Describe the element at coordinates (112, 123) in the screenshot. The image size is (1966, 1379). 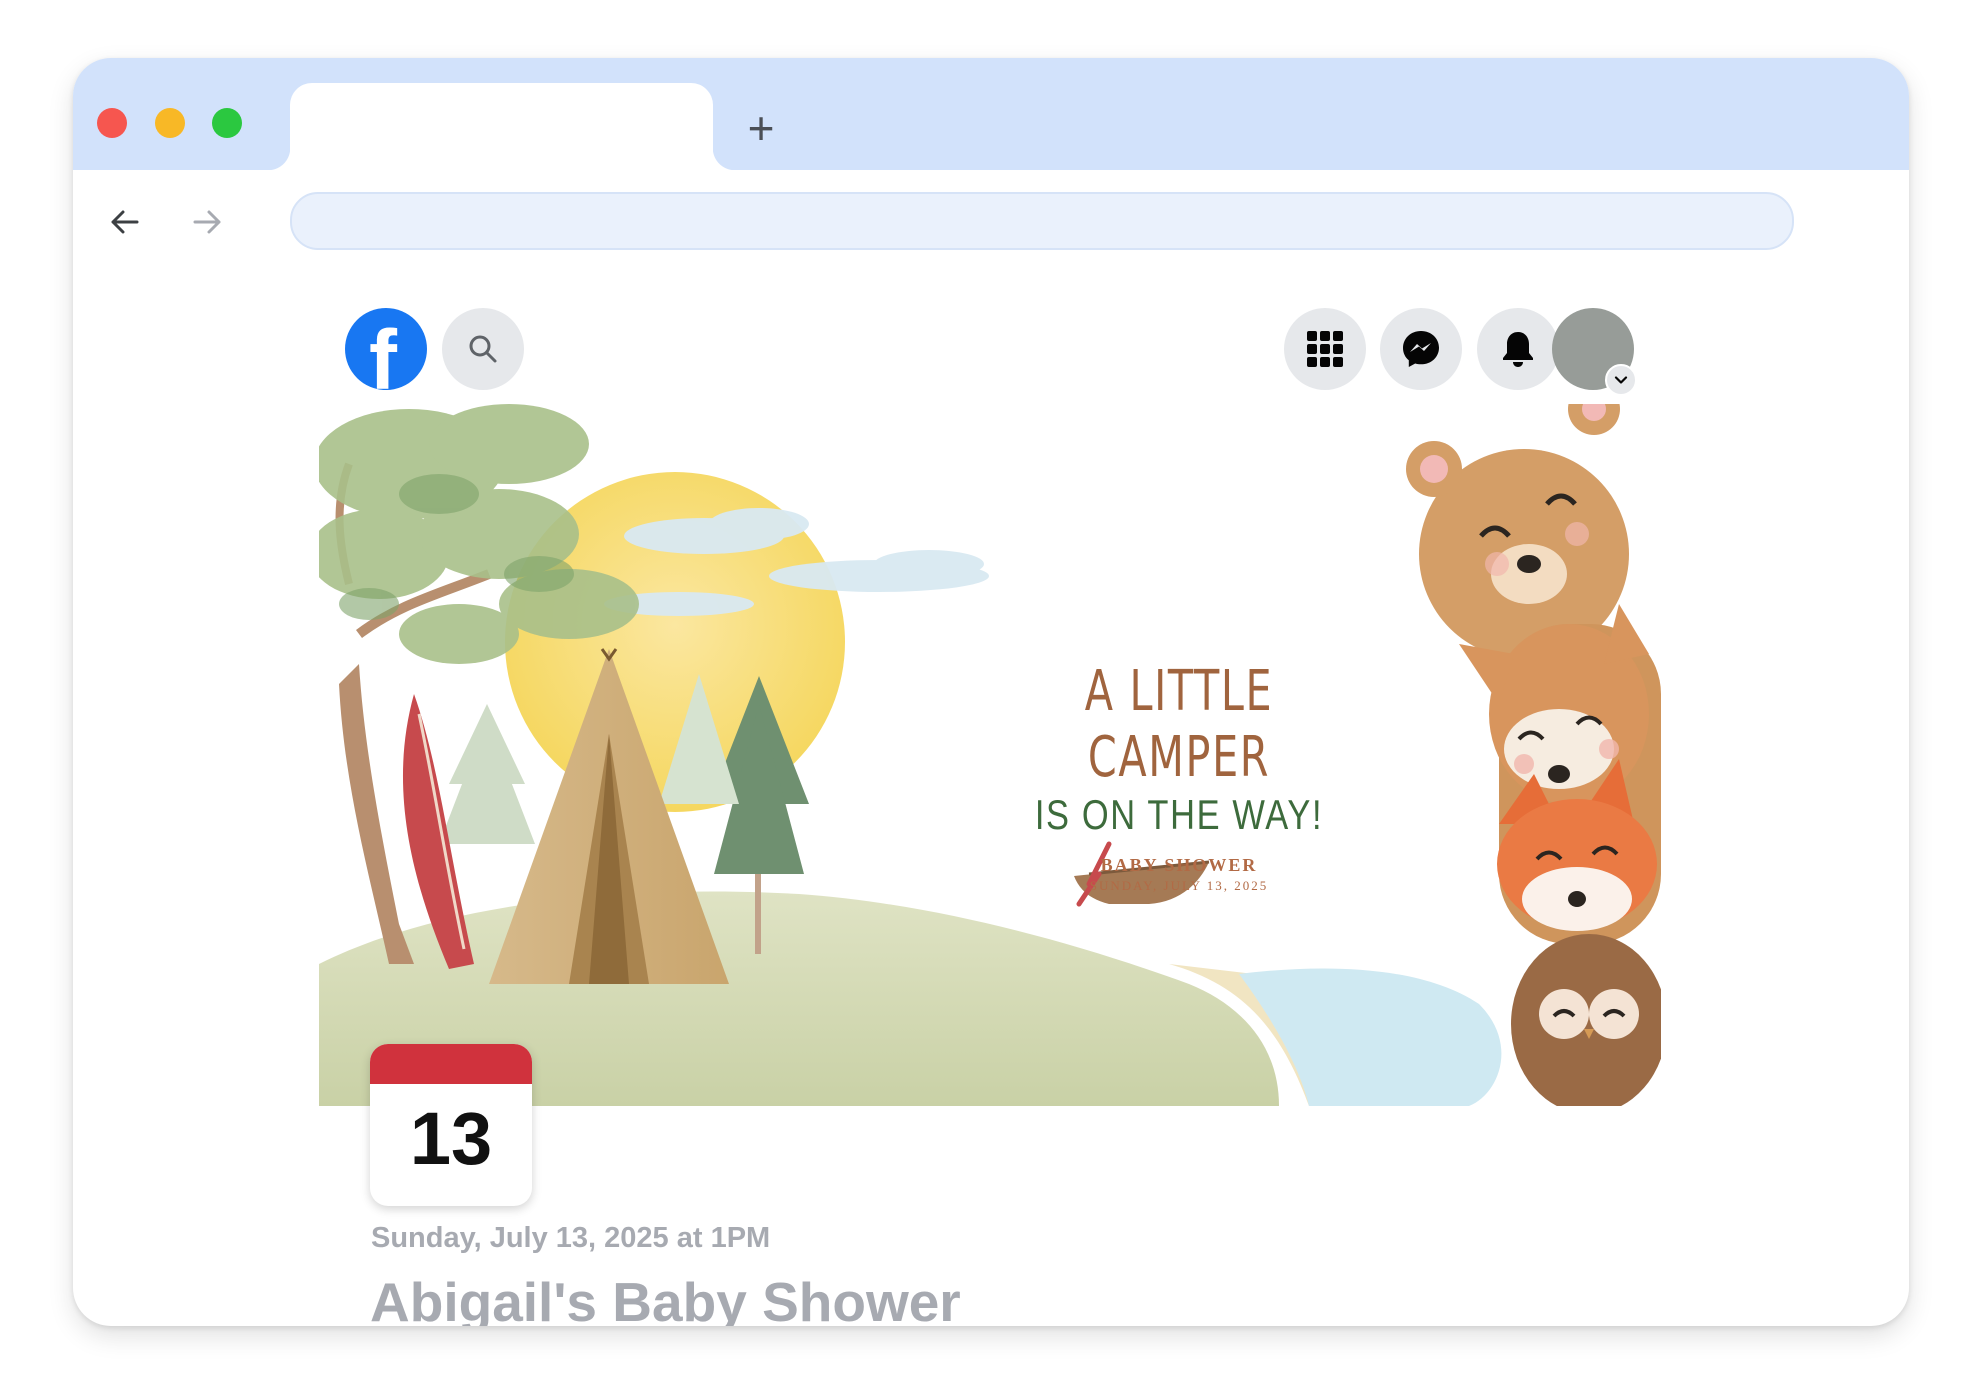
I see `close-window-button` at that location.